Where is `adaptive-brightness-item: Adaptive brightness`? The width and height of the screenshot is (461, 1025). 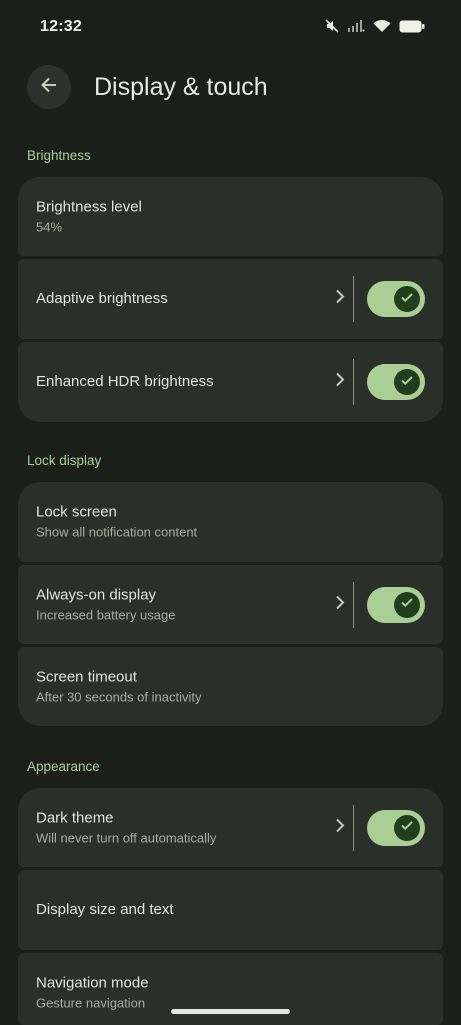 adaptive-brightness-item: Adaptive brightness is located at coordinates (230, 299).